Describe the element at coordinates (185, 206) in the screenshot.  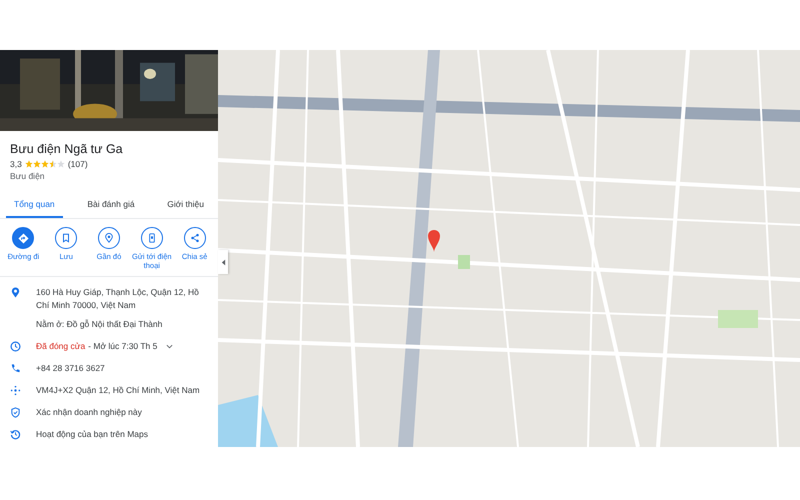
I see `tab: Giới thiệu` at that location.